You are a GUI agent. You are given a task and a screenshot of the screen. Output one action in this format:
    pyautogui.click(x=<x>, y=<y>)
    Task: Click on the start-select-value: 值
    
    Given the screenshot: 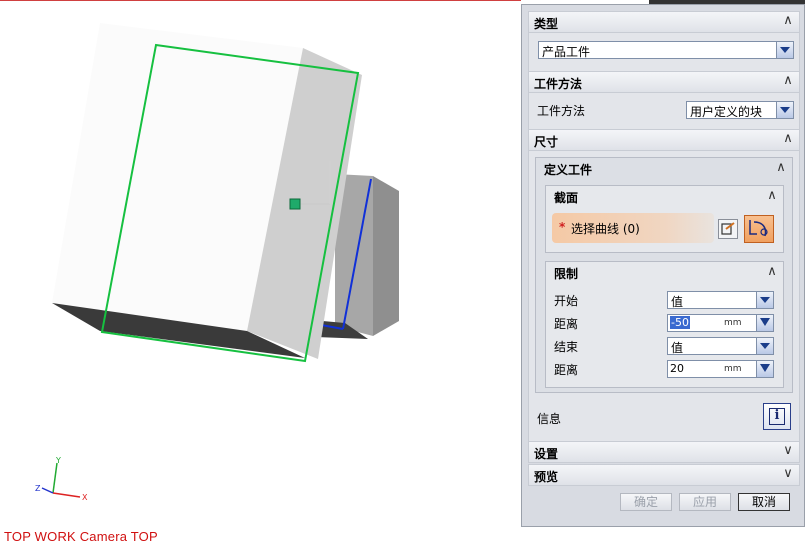 What is the action you would take?
    pyautogui.click(x=677, y=302)
    